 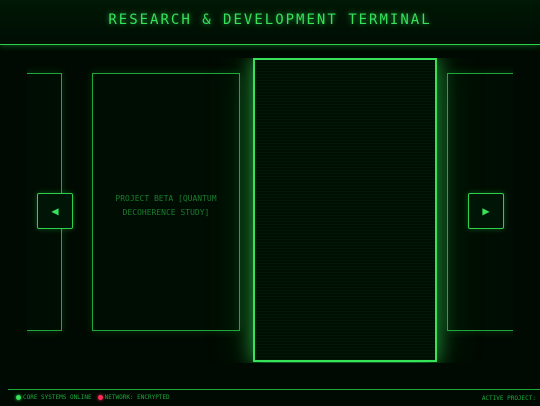 What do you see at coordinates (137, 397) in the screenshot?
I see `status-network: NETWORK: ENCRYPTED` at bounding box center [137, 397].